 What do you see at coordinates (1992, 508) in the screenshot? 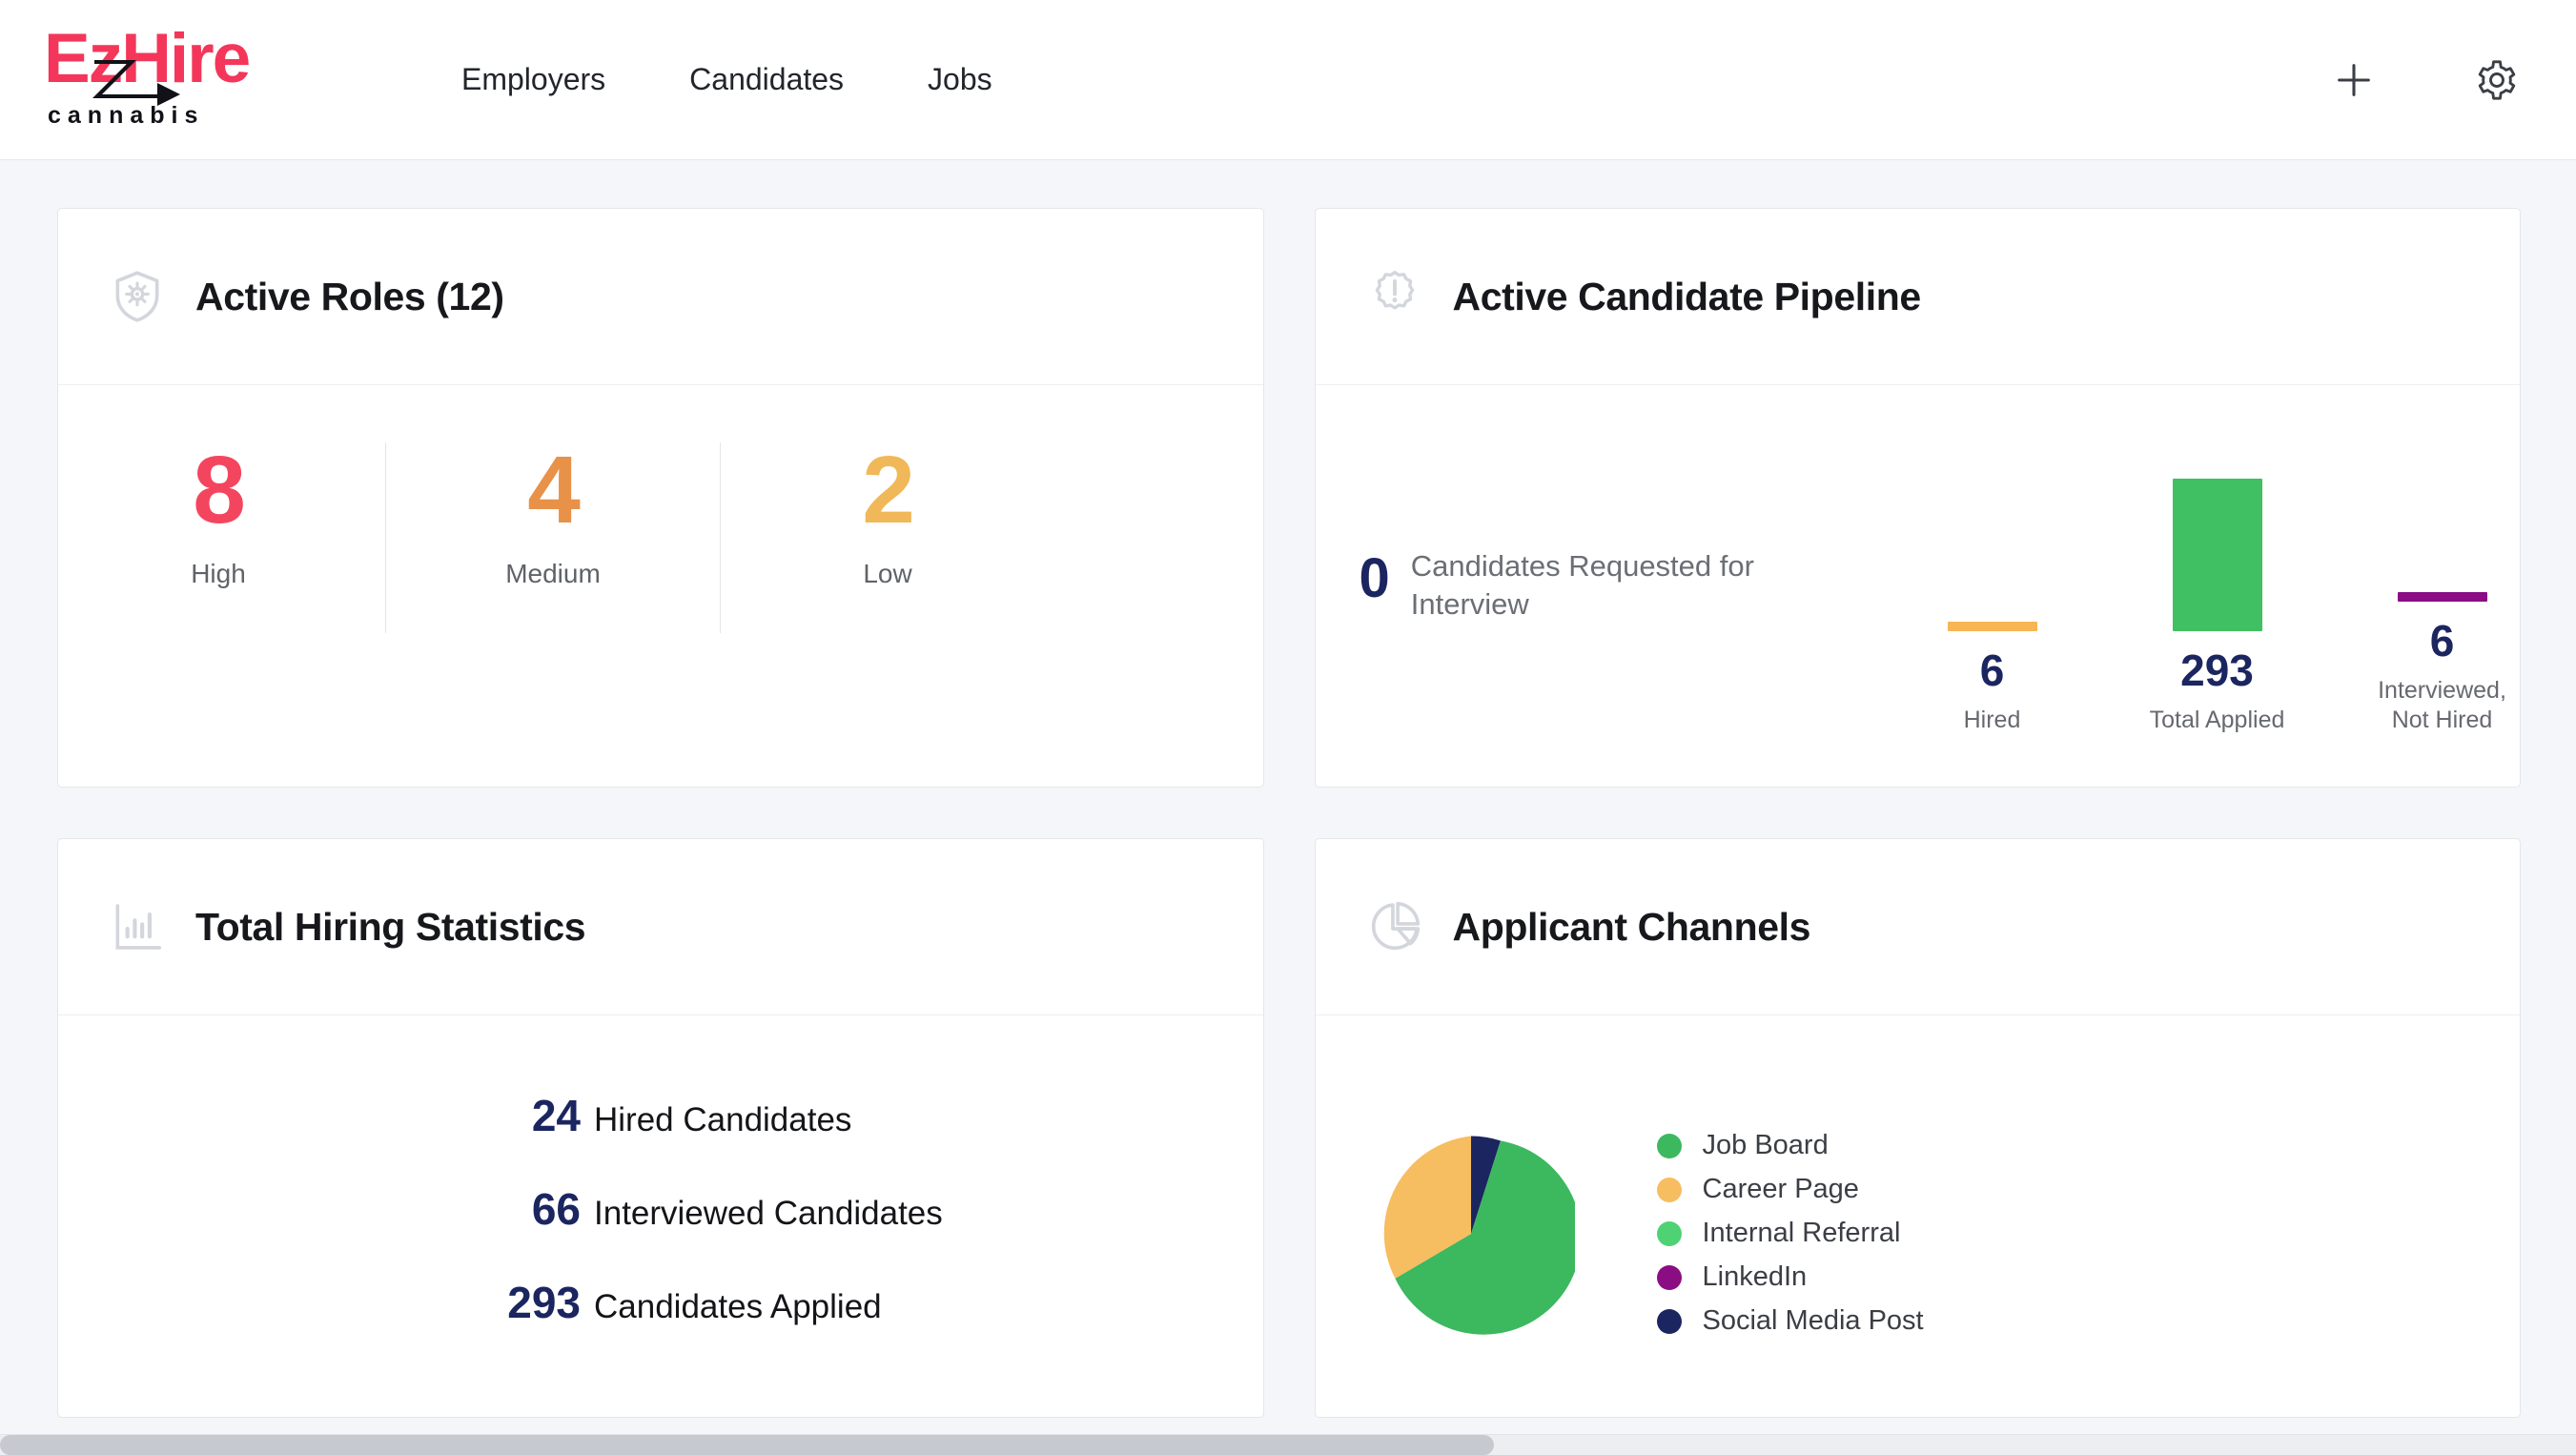
I see `bar-track-hired` at bounding box center [1992, 508].